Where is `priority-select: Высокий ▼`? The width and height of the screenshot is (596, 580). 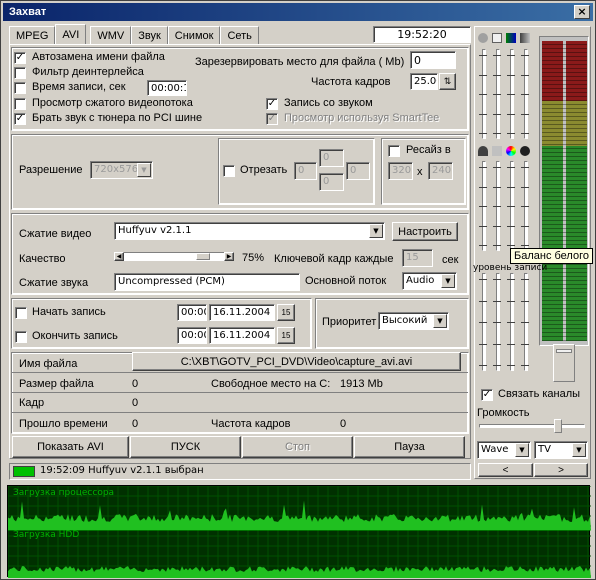 priority-select: Высокий ▼ is located at coordinates (413, 321).